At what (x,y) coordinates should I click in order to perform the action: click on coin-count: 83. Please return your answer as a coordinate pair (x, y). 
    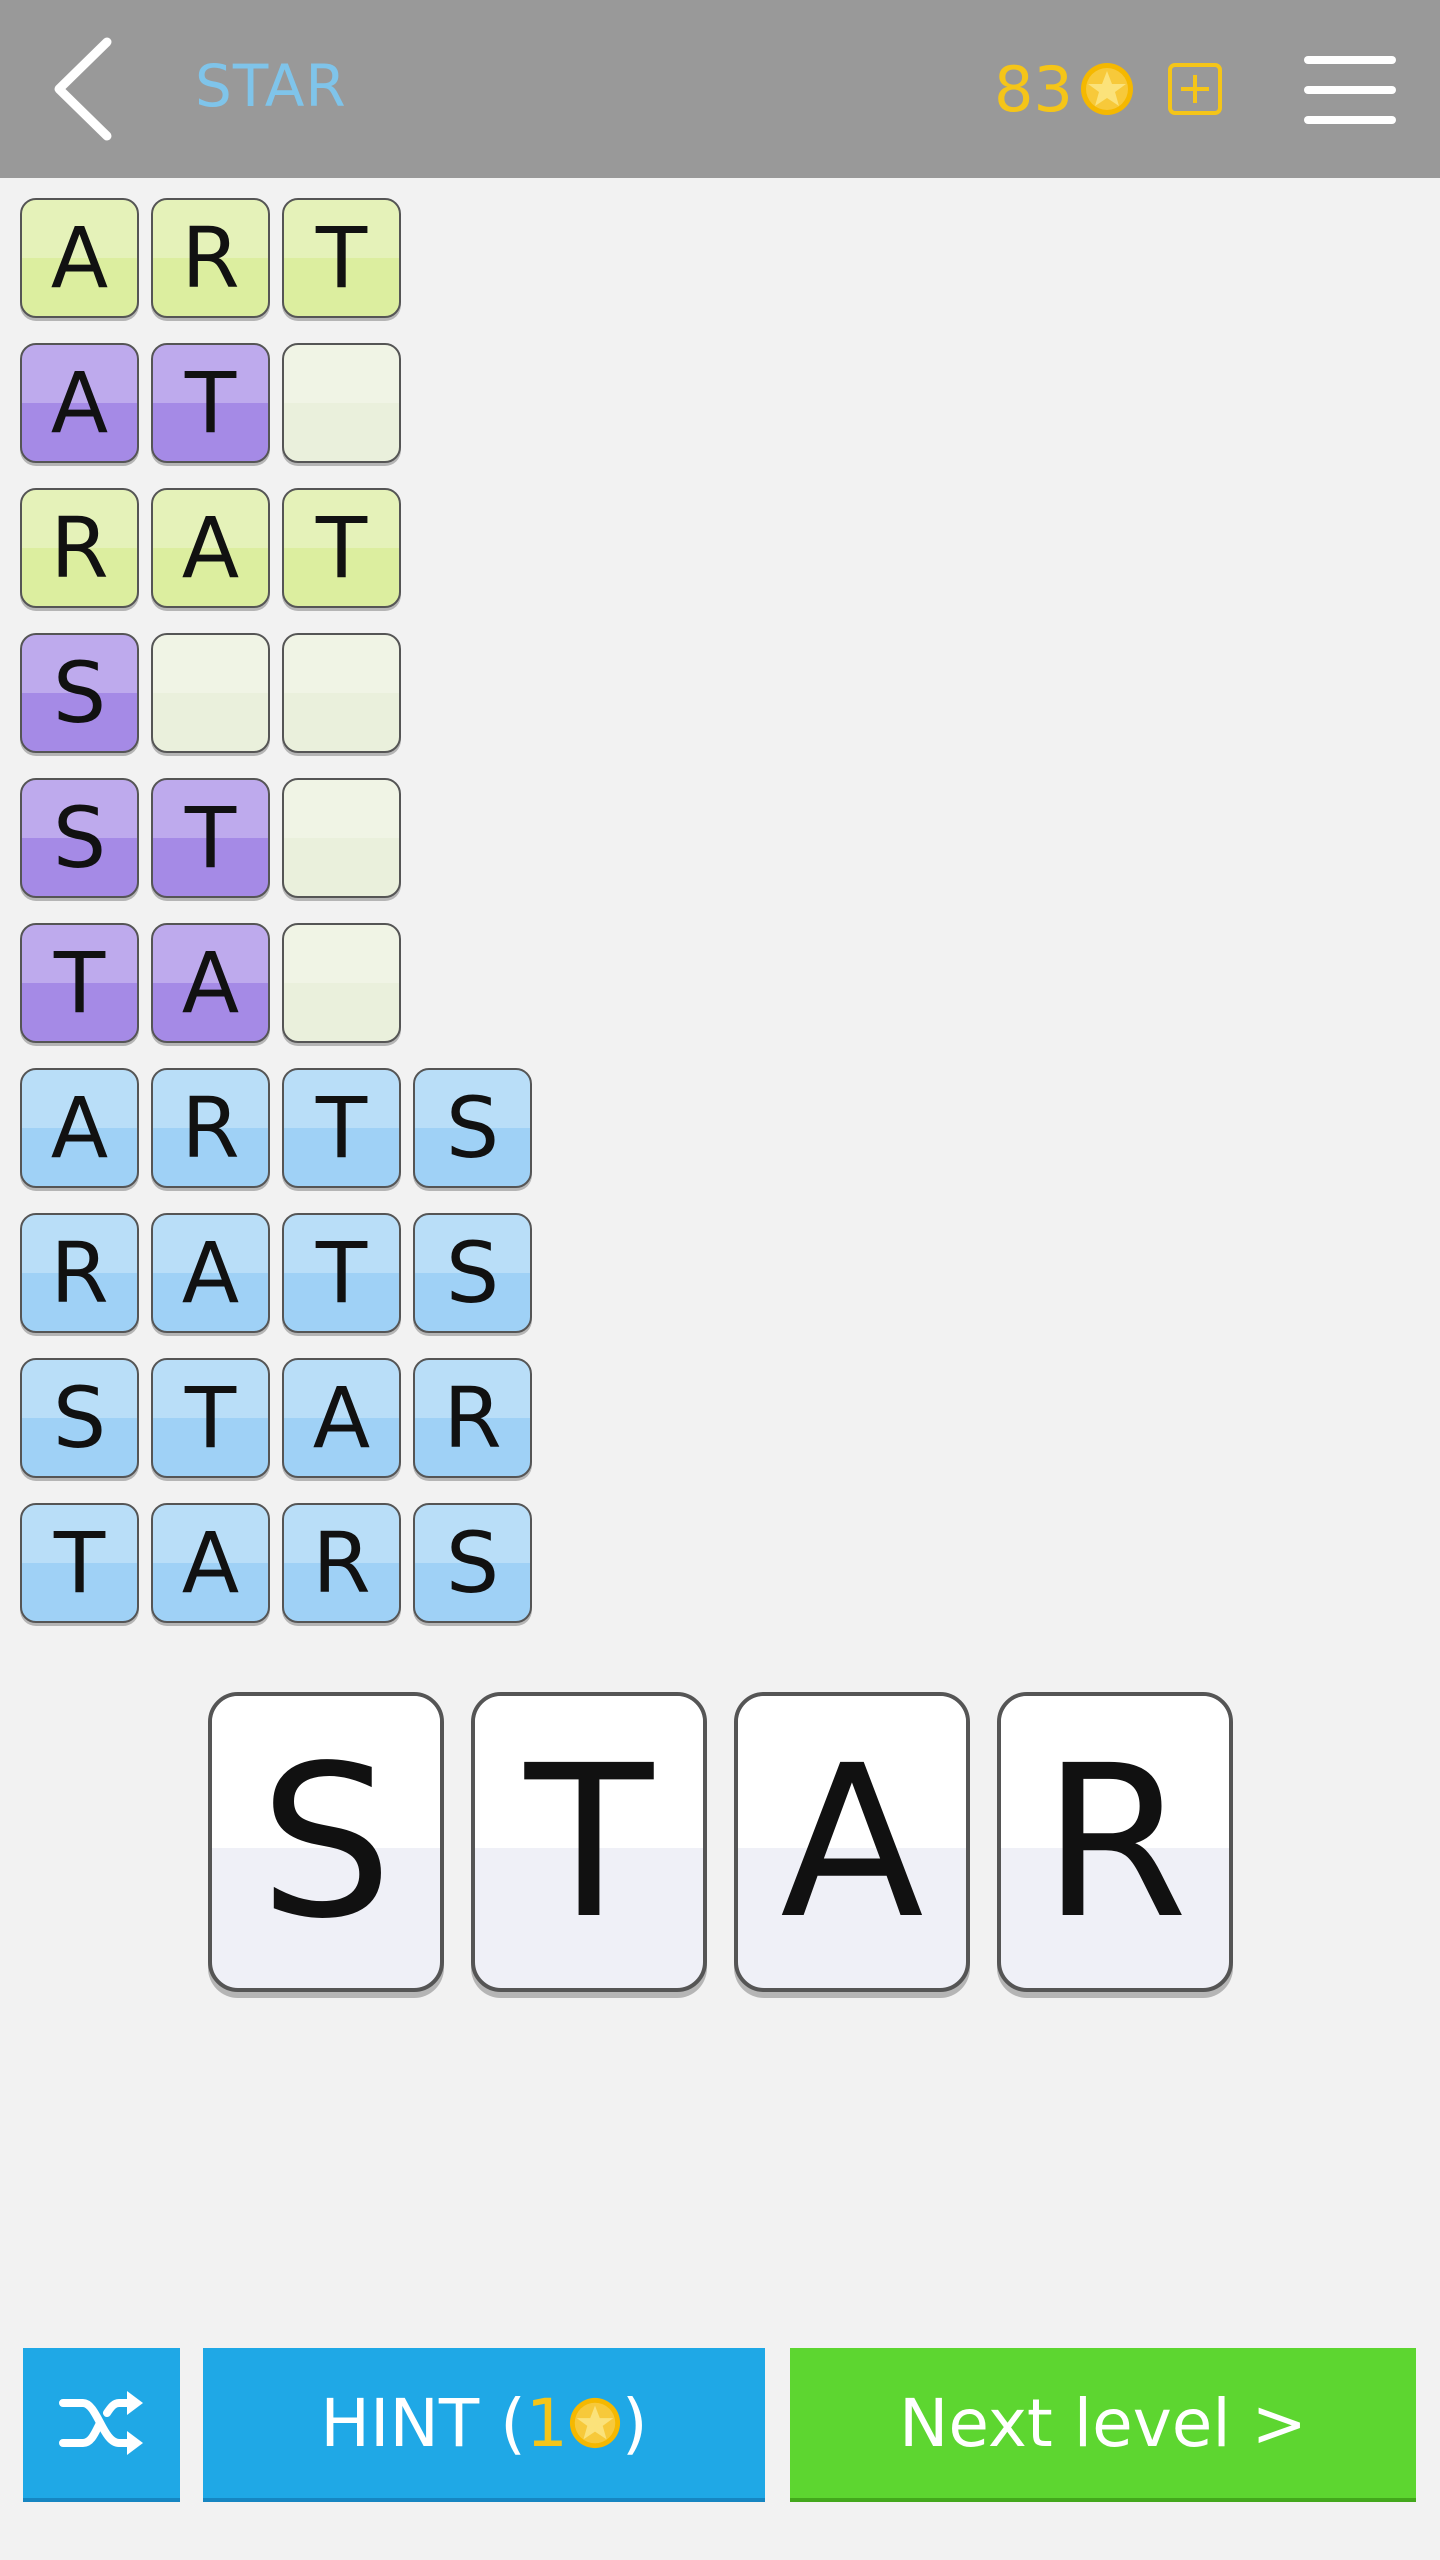
    Looking at the image, I should click on (1033, 89).